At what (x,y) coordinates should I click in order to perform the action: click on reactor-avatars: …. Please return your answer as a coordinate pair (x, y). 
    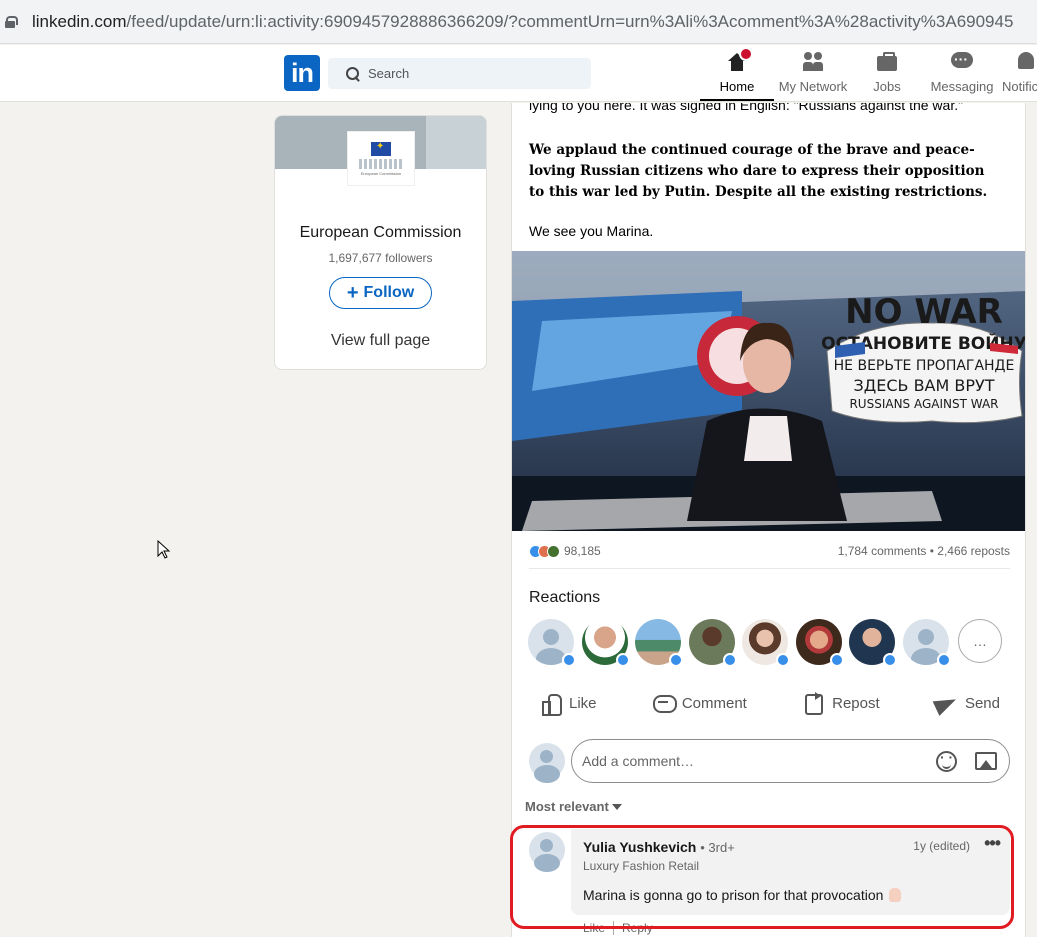
    Looking at the image, I should click on (765, 643).